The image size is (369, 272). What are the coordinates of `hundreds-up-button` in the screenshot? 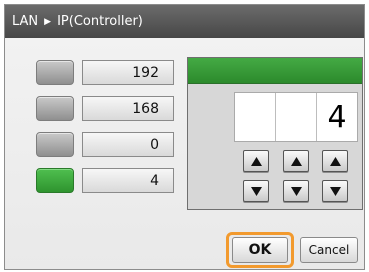 It's located at (256, 161).